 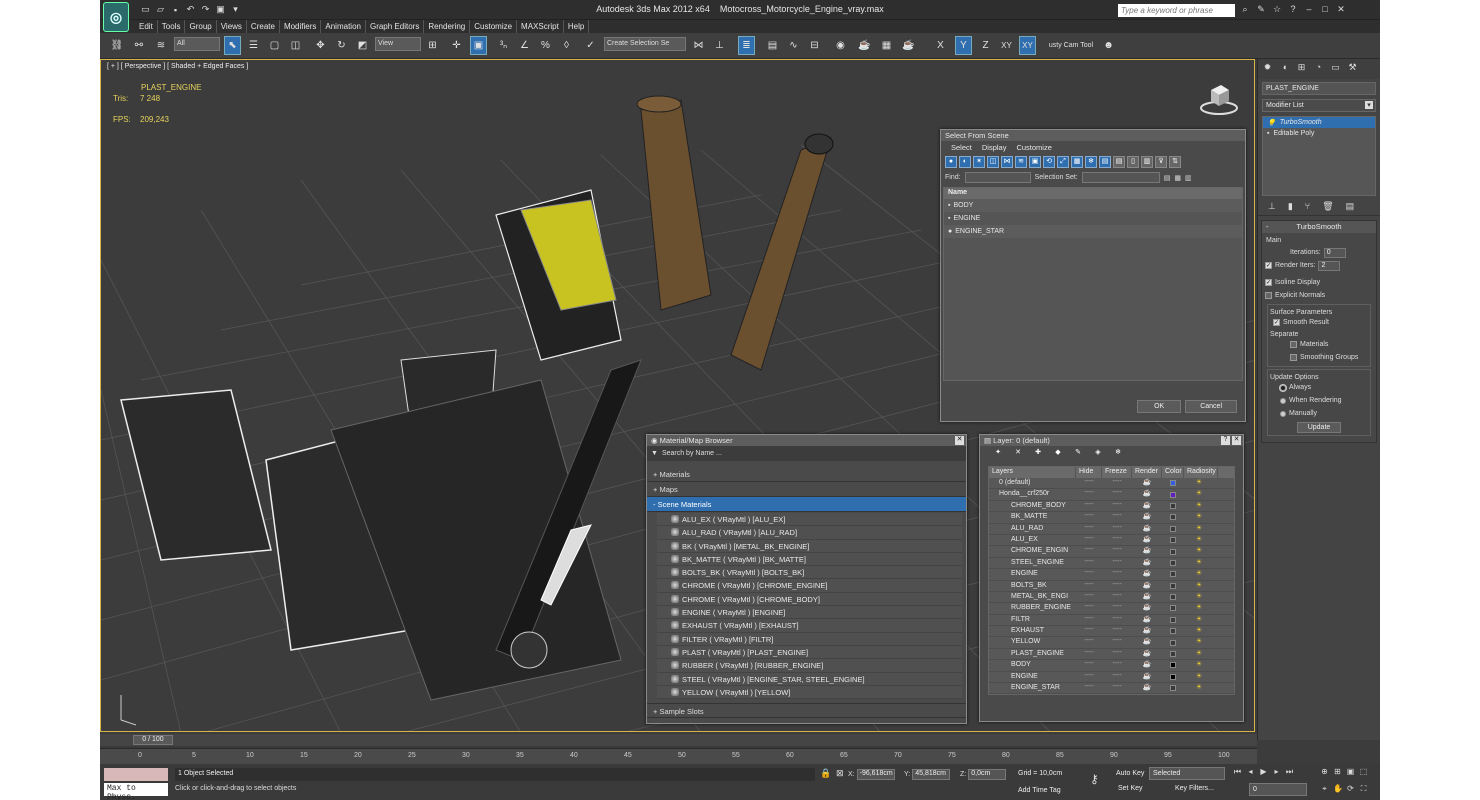 I want to click on ref-coord-dropdown: View, so click(x=398, y=44).